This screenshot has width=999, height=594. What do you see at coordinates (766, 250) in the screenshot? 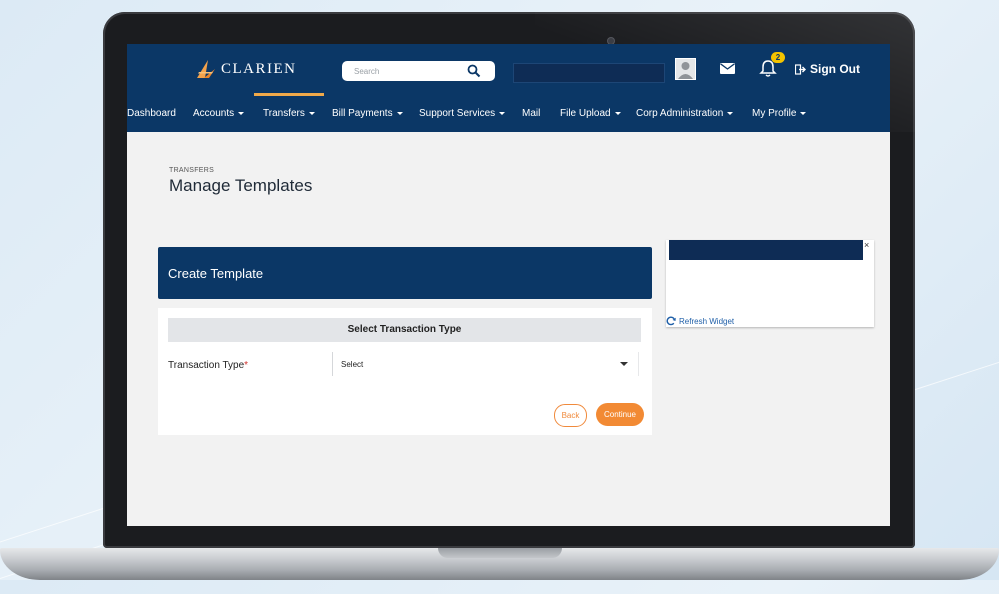
I see `widget-header` at bounding box center [766, 250].